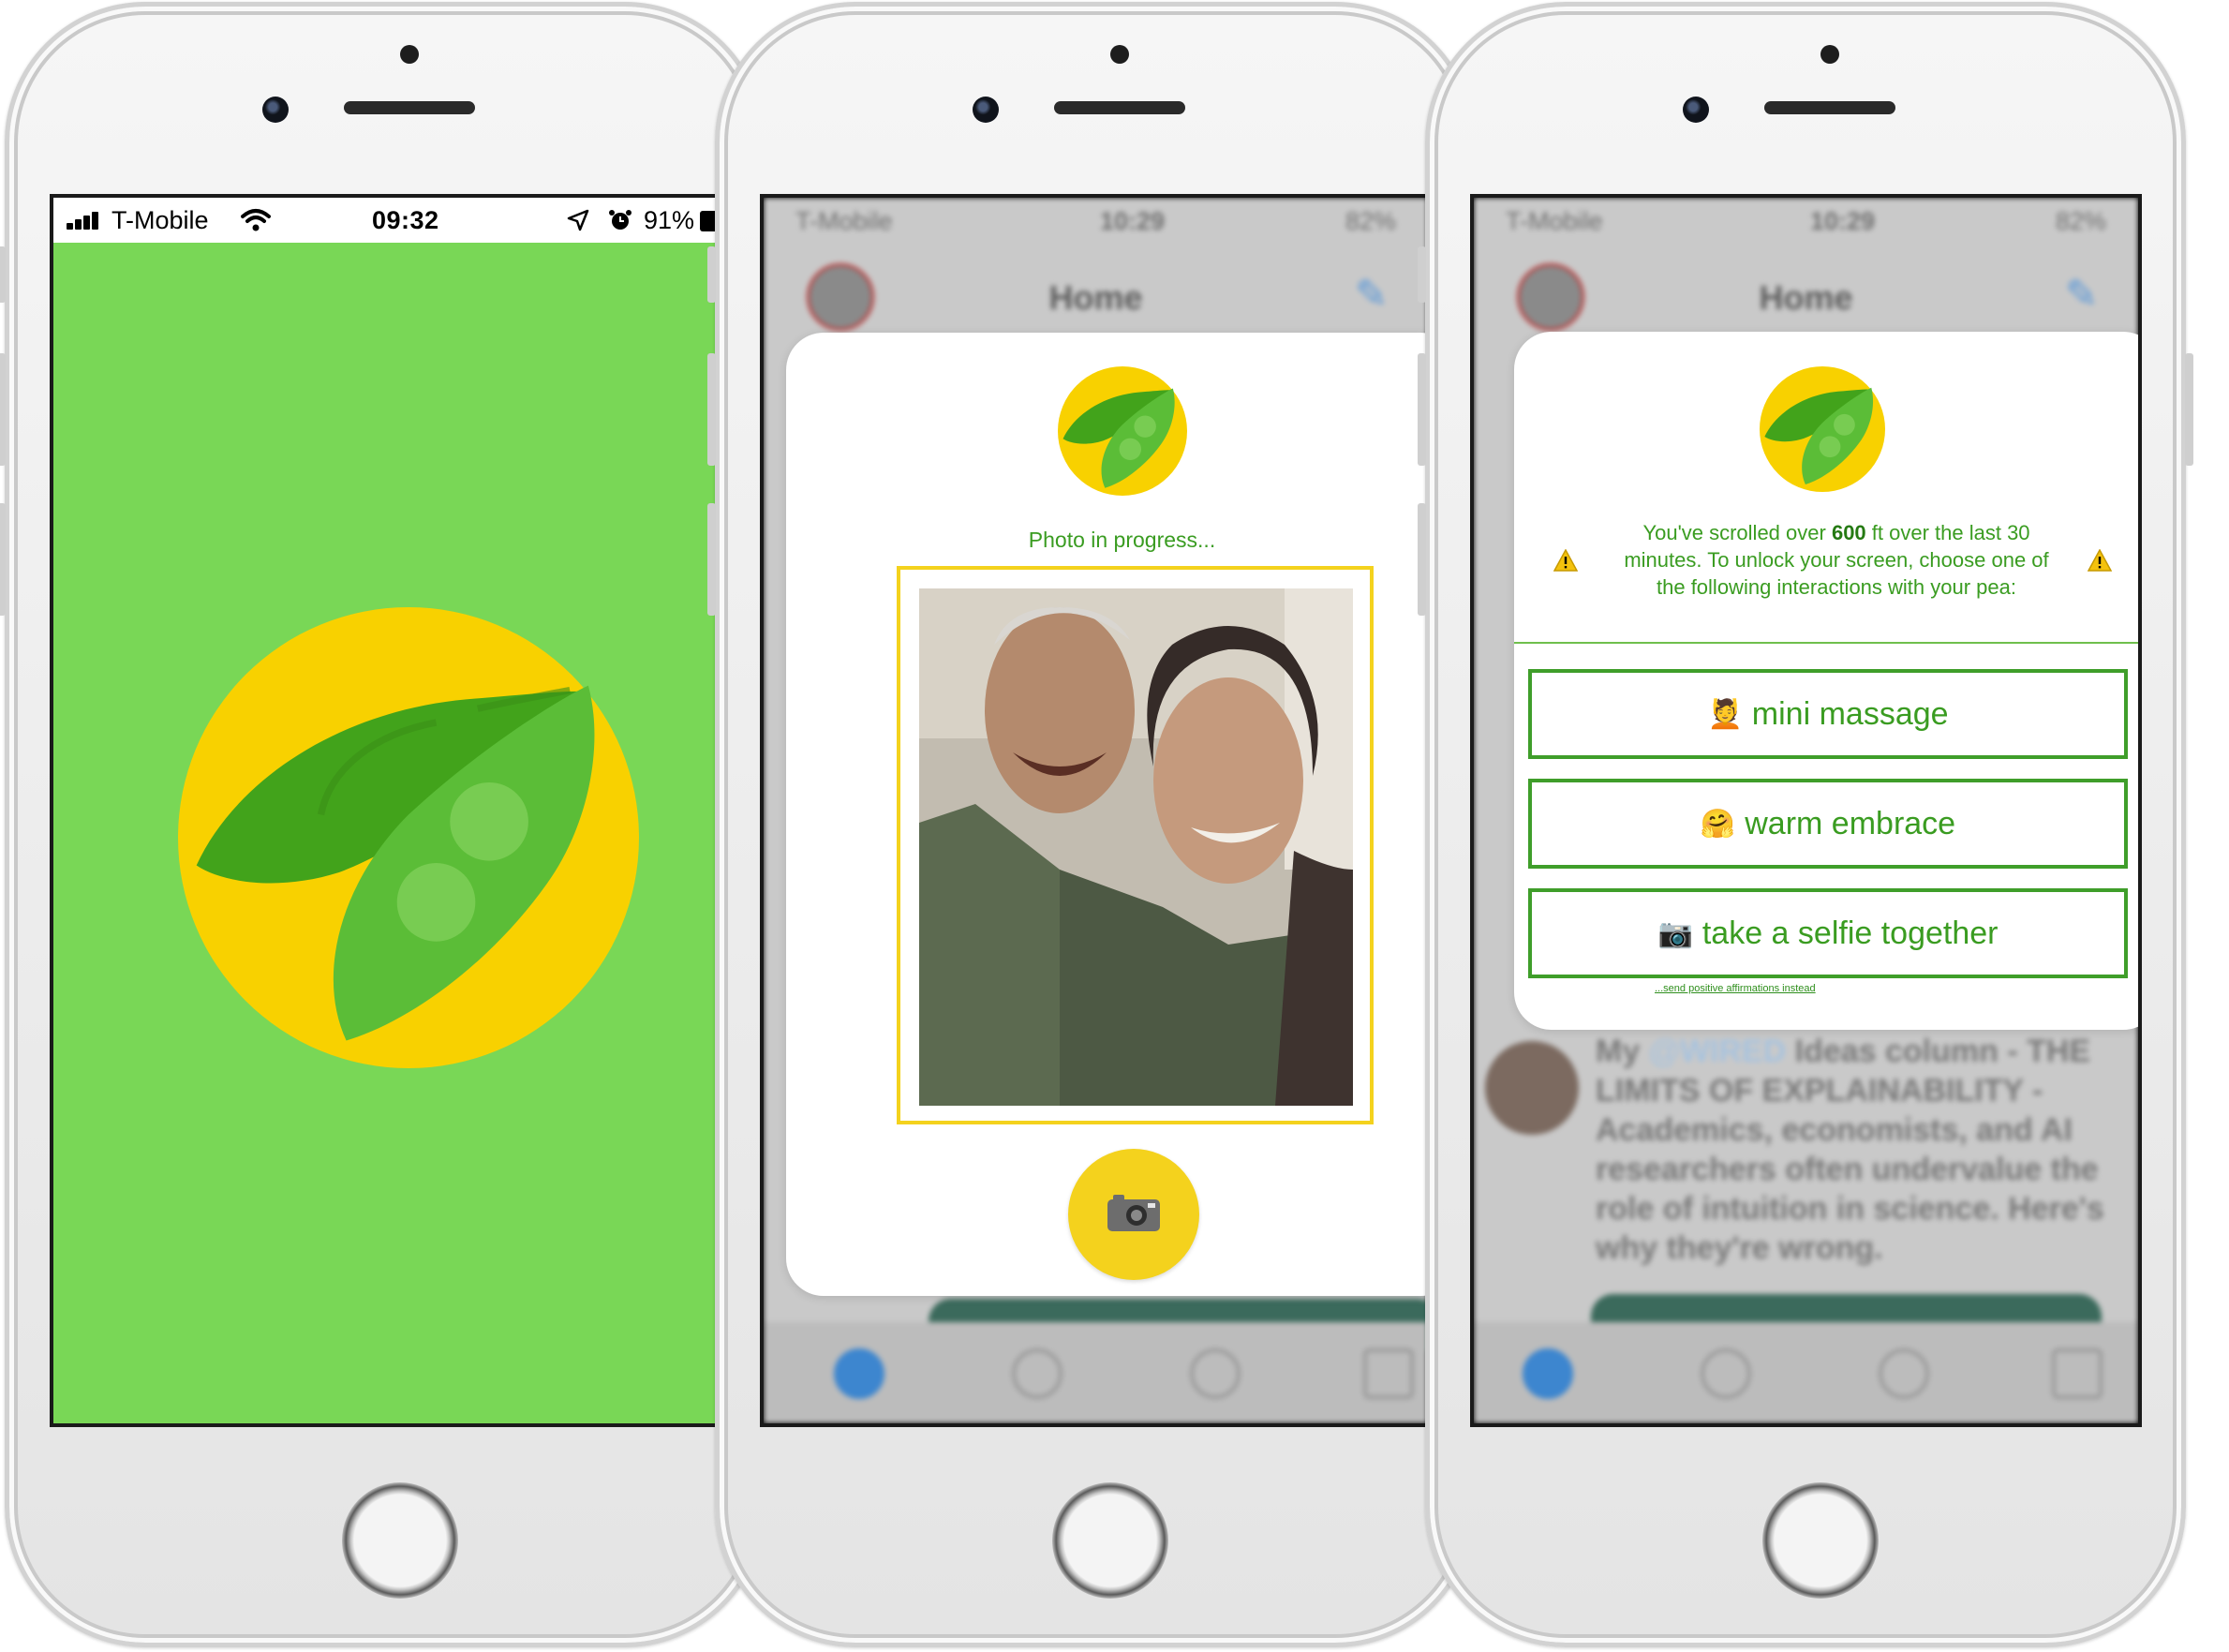  Describe the element at coordinates (620, 220) in the screenshot. I see `alarm-clock-icon` at that location.